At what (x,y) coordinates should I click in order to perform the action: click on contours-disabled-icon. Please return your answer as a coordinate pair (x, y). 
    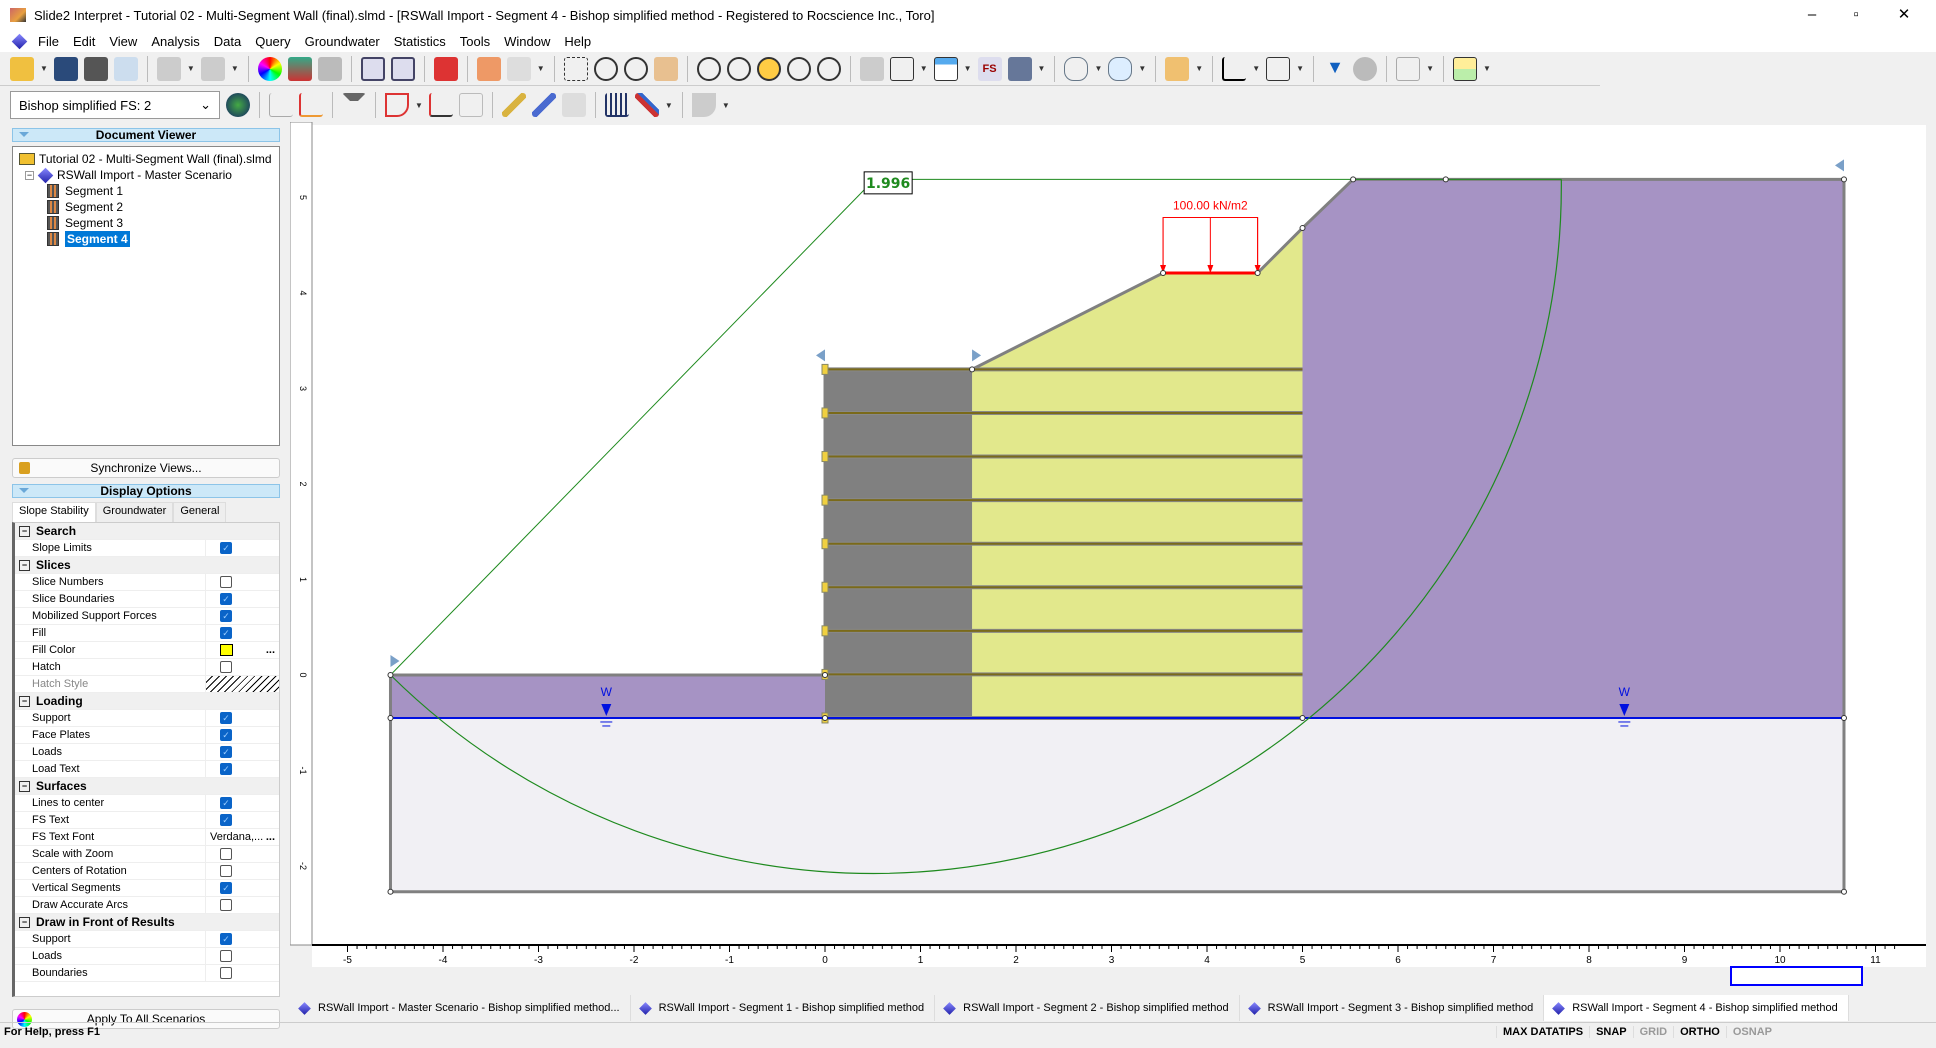
    Looking at the image, I should click on (329, 68).